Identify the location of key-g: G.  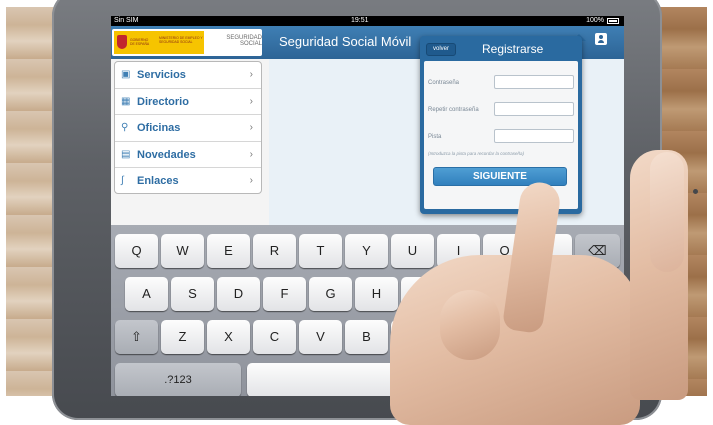
(330, 294).